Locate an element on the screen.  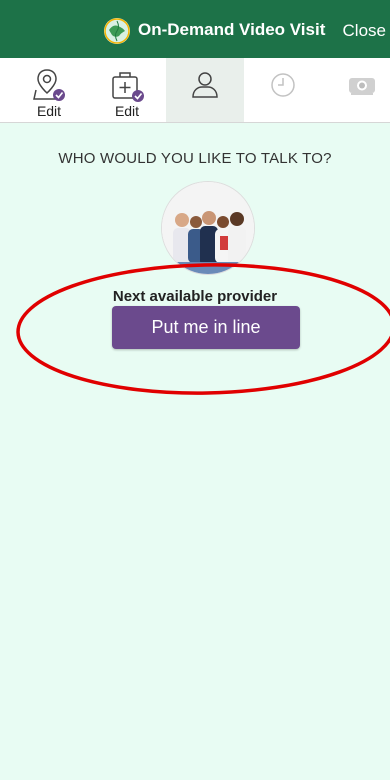
top-bar: On-Demand Video Visit Close is located at coordinates (195, 29).